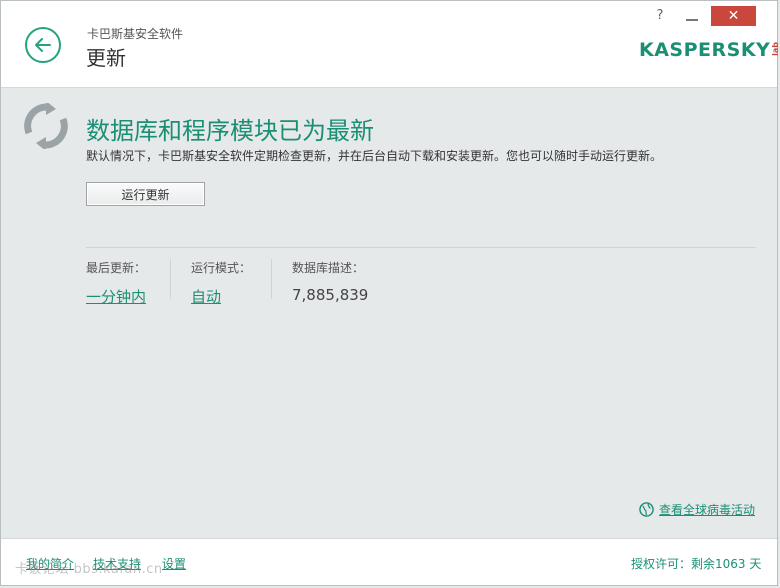 This screenshot has width=780, height=588. I want to click on minimize-icon, so click(692, 16).